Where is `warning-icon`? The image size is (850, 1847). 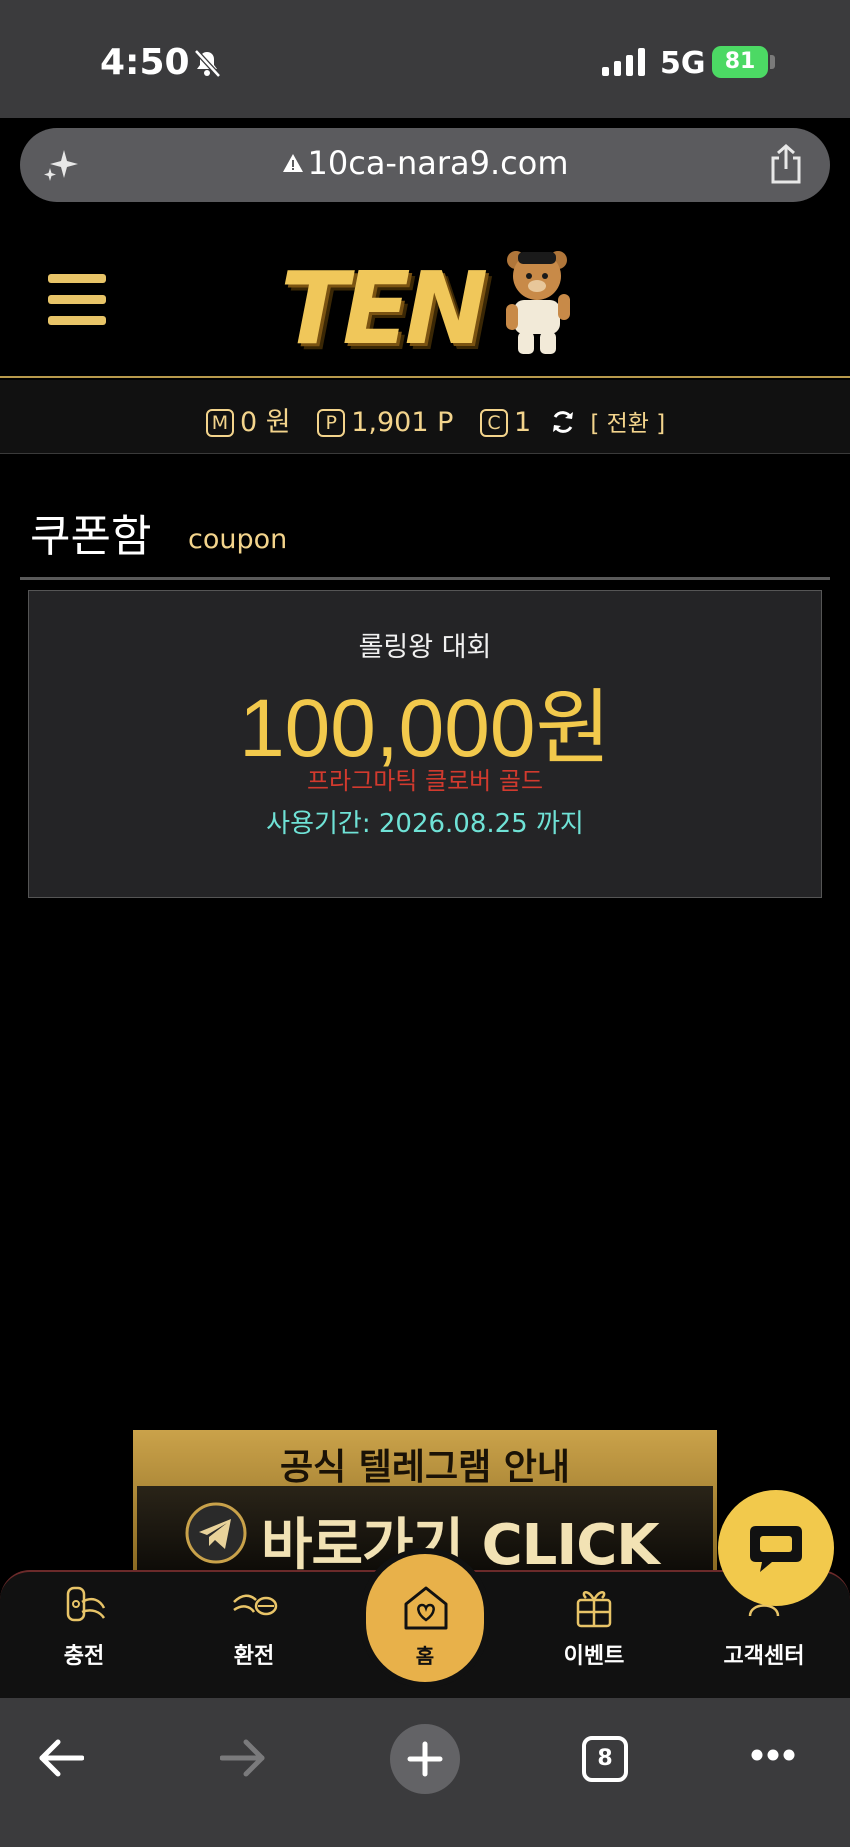 warning-icon is located at coordinates (292, 163).